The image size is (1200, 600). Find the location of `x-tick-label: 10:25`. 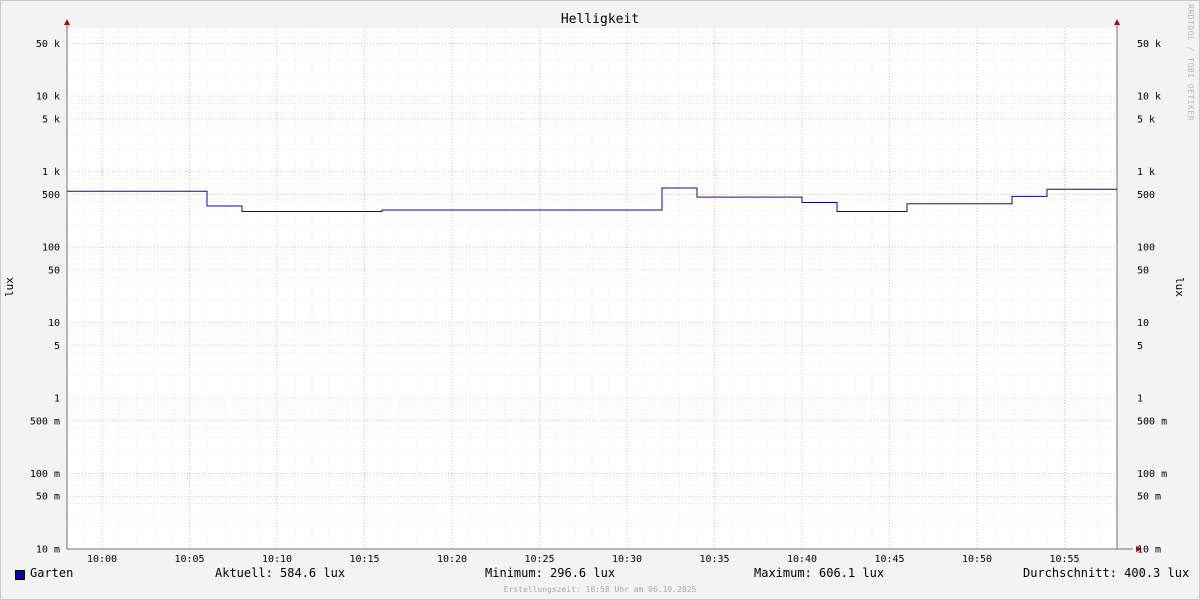

x-tick-label: 10:25 is located at coordinates (539, 559).